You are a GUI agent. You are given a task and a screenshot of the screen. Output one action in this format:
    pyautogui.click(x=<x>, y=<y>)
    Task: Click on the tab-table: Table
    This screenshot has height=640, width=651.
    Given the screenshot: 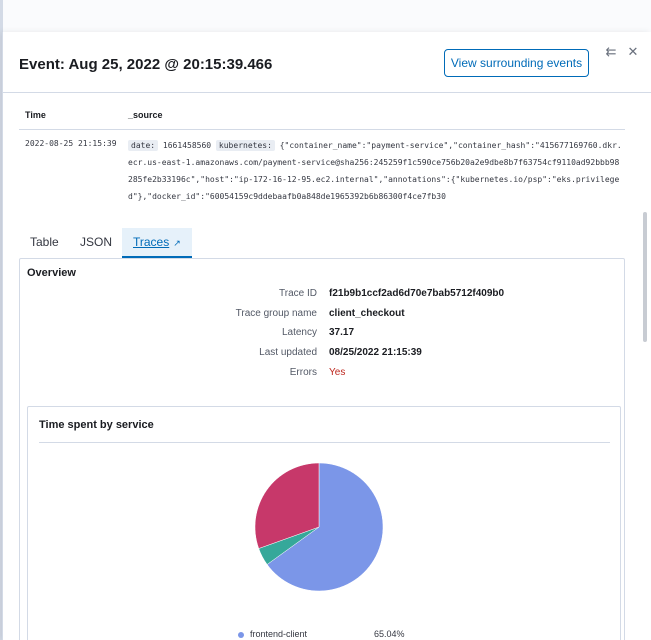 What is the action you would take?
    pyautogui.click(x=44, y=243)
    